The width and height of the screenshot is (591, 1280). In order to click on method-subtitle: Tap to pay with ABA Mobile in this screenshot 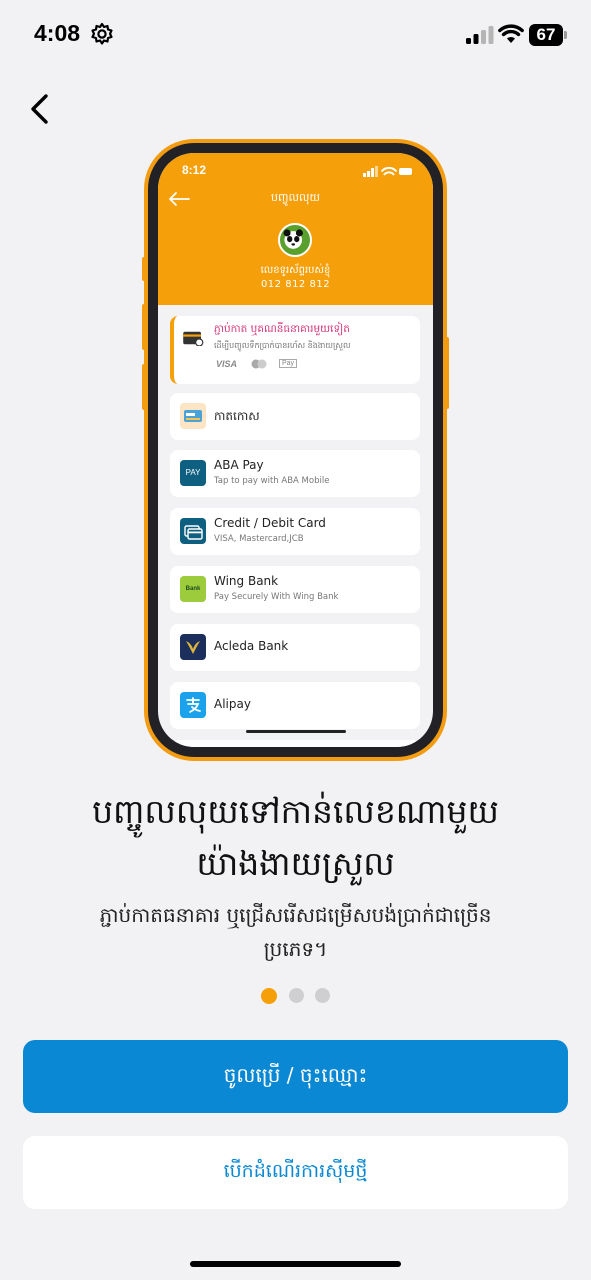, I will do `click(272, 481)`.